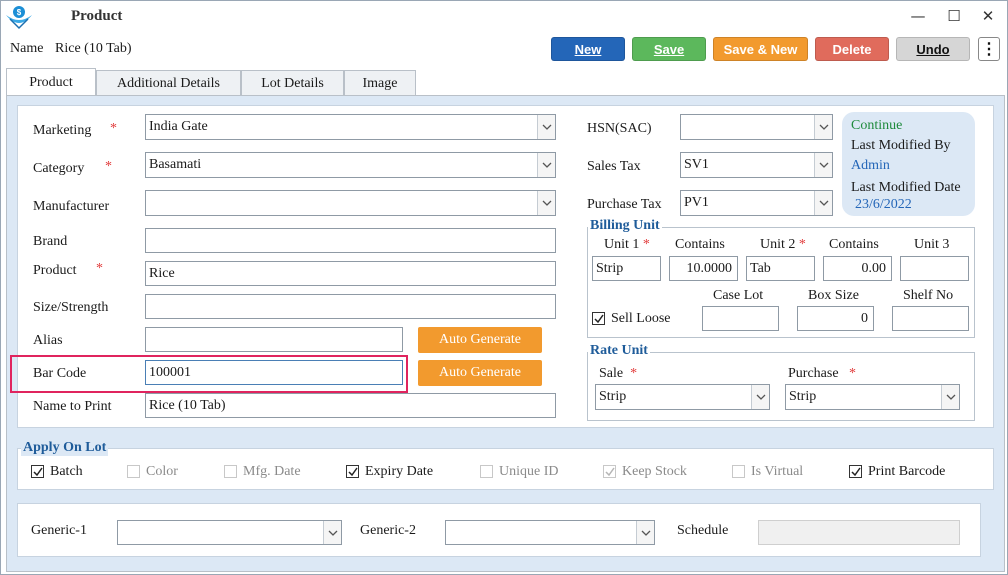  Describe the element at coordinates (59, 168) in the screenshot. I see `category-label: Category` at that location.